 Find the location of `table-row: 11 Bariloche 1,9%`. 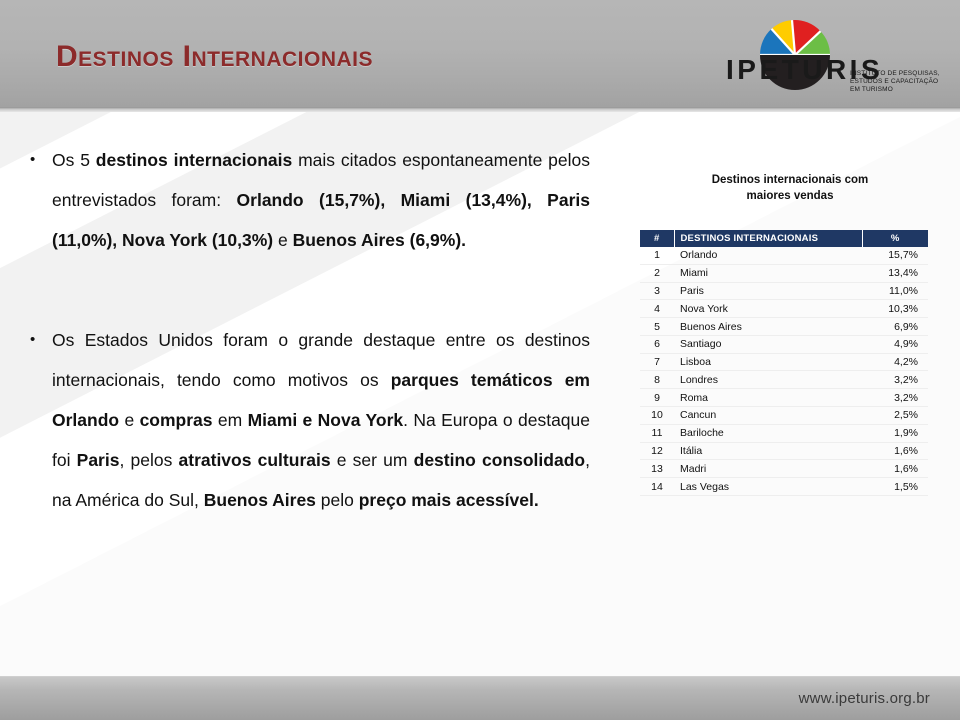

table-row: 11 Bariloche 1,9% is located at coordinates (784, 433).